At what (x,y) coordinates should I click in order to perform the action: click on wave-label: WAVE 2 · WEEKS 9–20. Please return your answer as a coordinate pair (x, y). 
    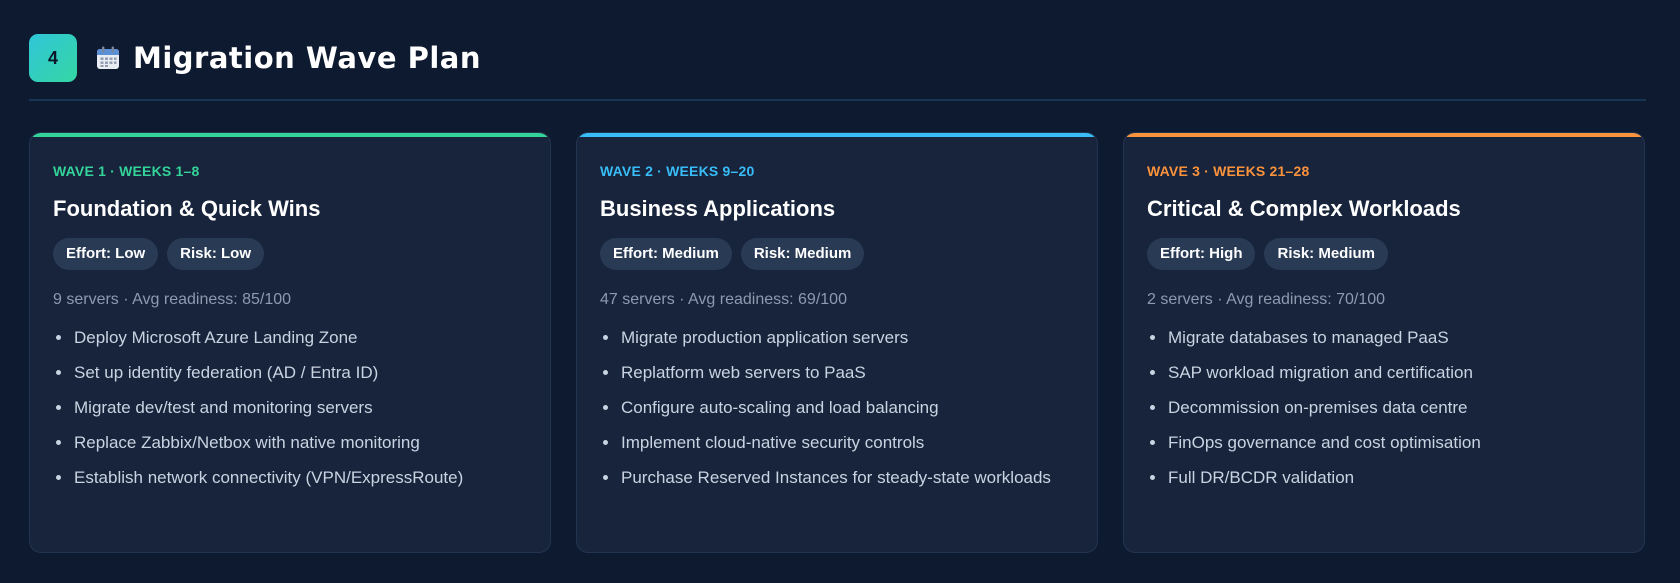
    Looking at the image, I should click on (677, 171).